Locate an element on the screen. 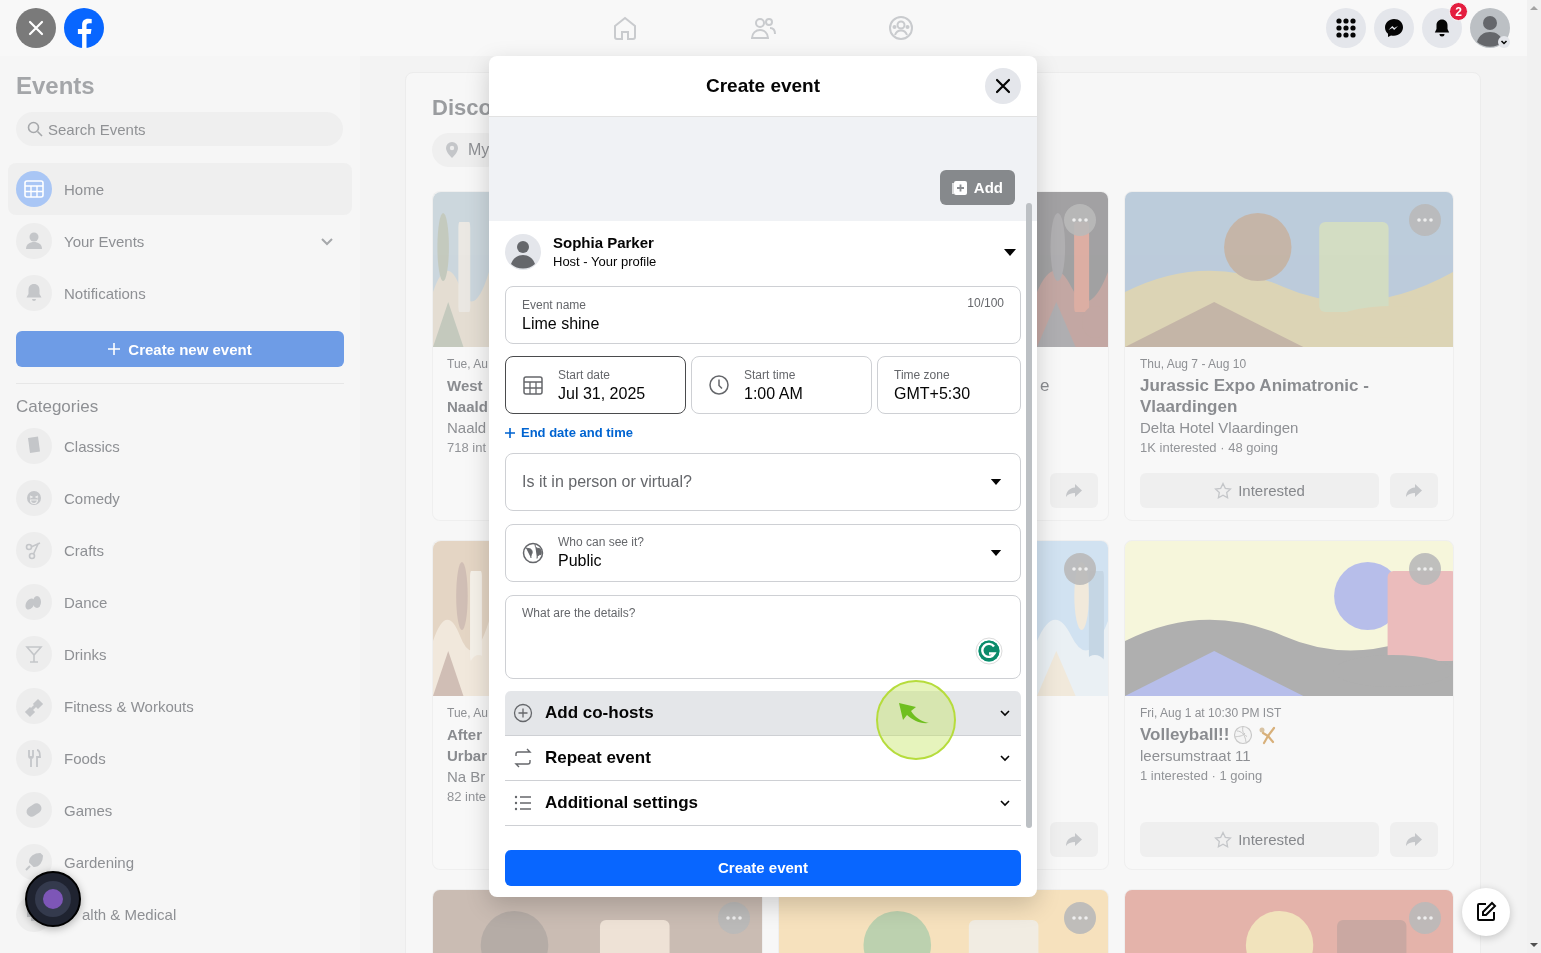 Image resolution: width=1541 pixels, height=953 pixels. collapsible-section: Repeat event is located at coordinates (763, 758).